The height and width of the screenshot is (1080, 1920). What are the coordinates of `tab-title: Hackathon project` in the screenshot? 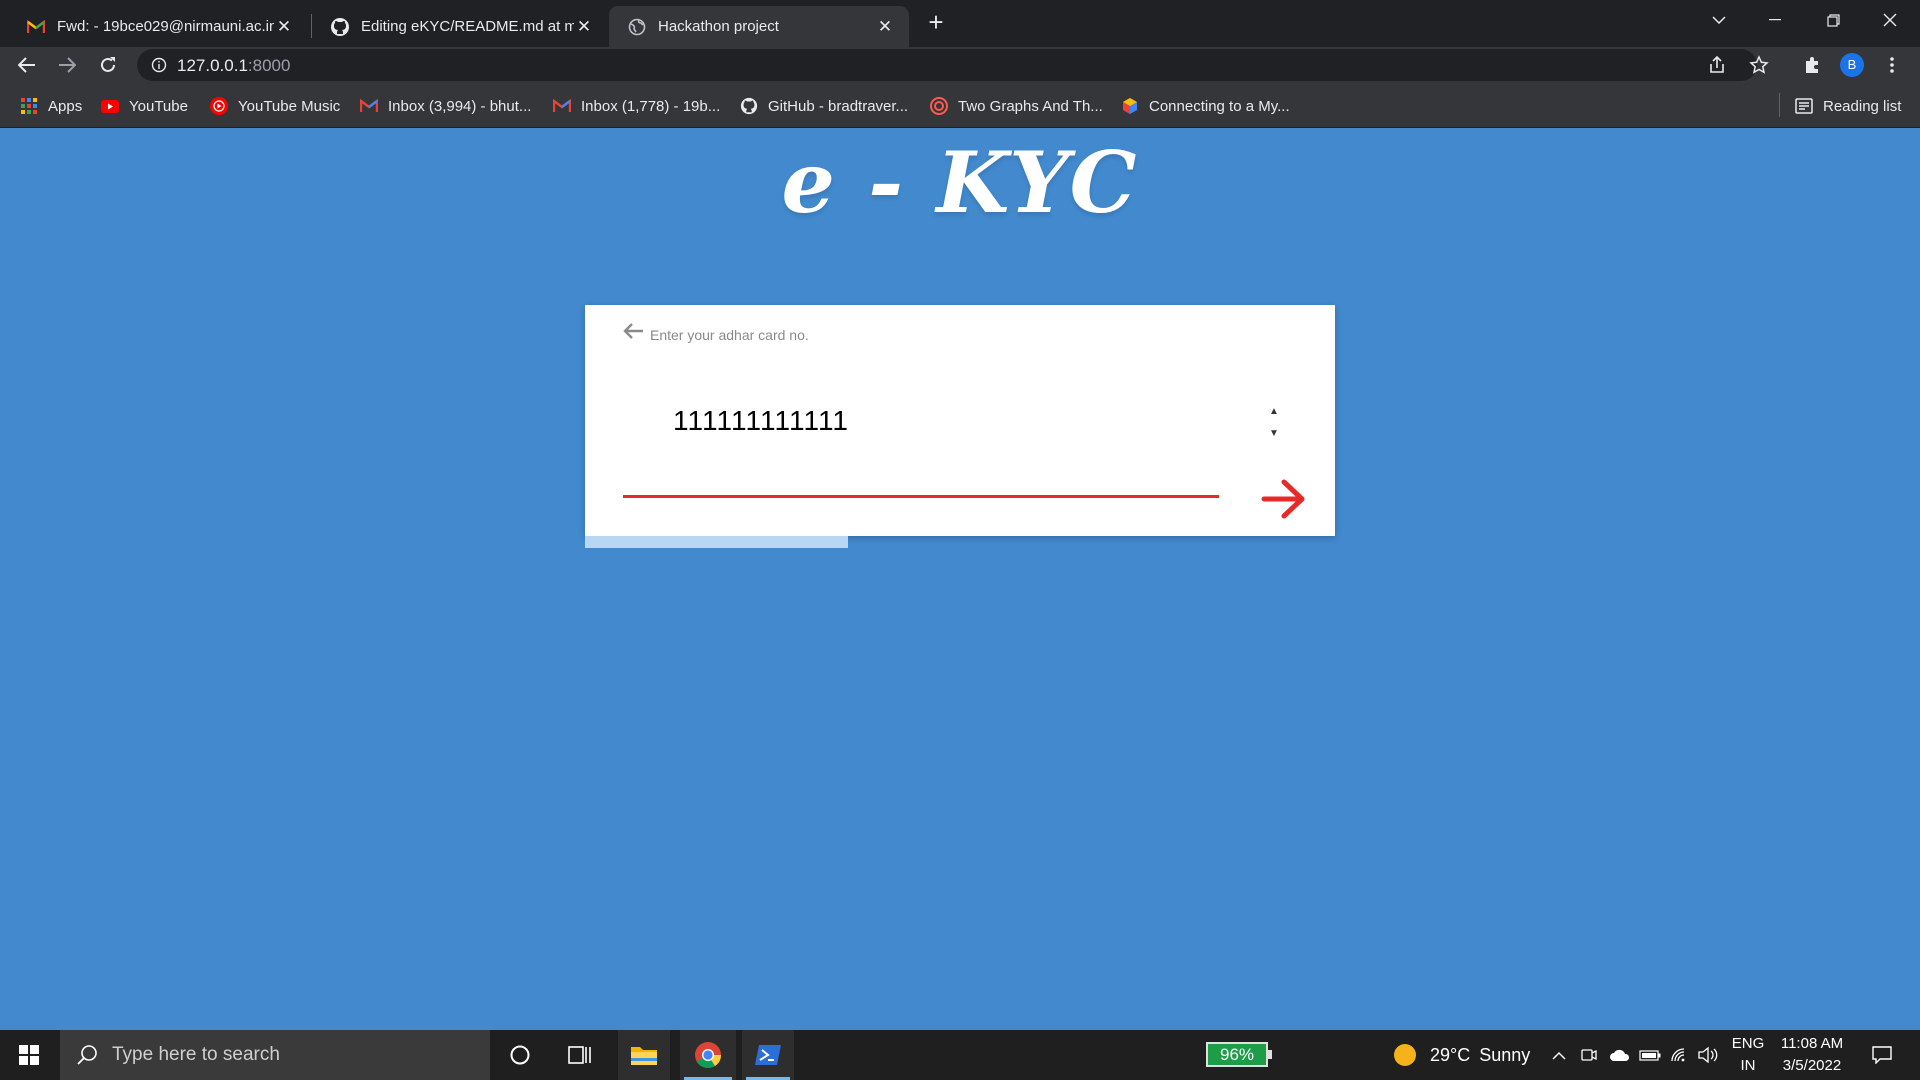 It's located at (718, 26).